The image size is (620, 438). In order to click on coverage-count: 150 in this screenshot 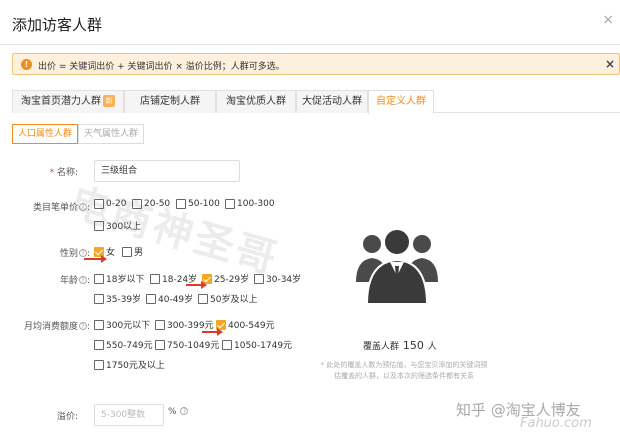, I will do `click(413, 345)`.